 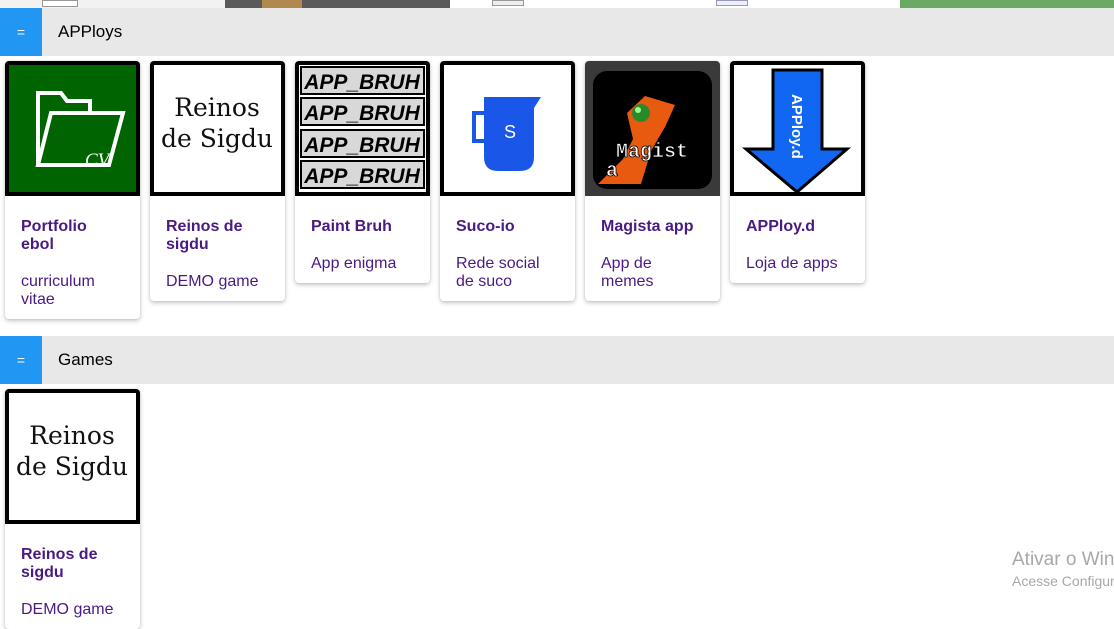 What do you see at coordinates (627, 272) in the screenshot?
I see `card-description: App de memes` at bounding box center [627, 272].